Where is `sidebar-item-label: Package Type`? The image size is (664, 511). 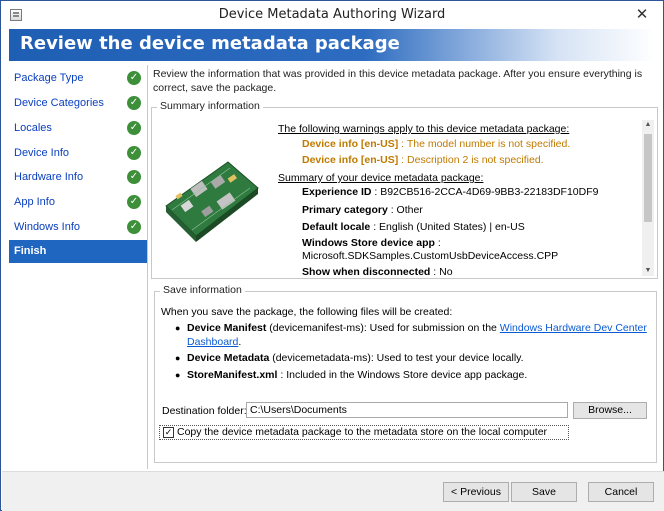
sidebar-item-label: Package Type is located at coordinates (49, 78).